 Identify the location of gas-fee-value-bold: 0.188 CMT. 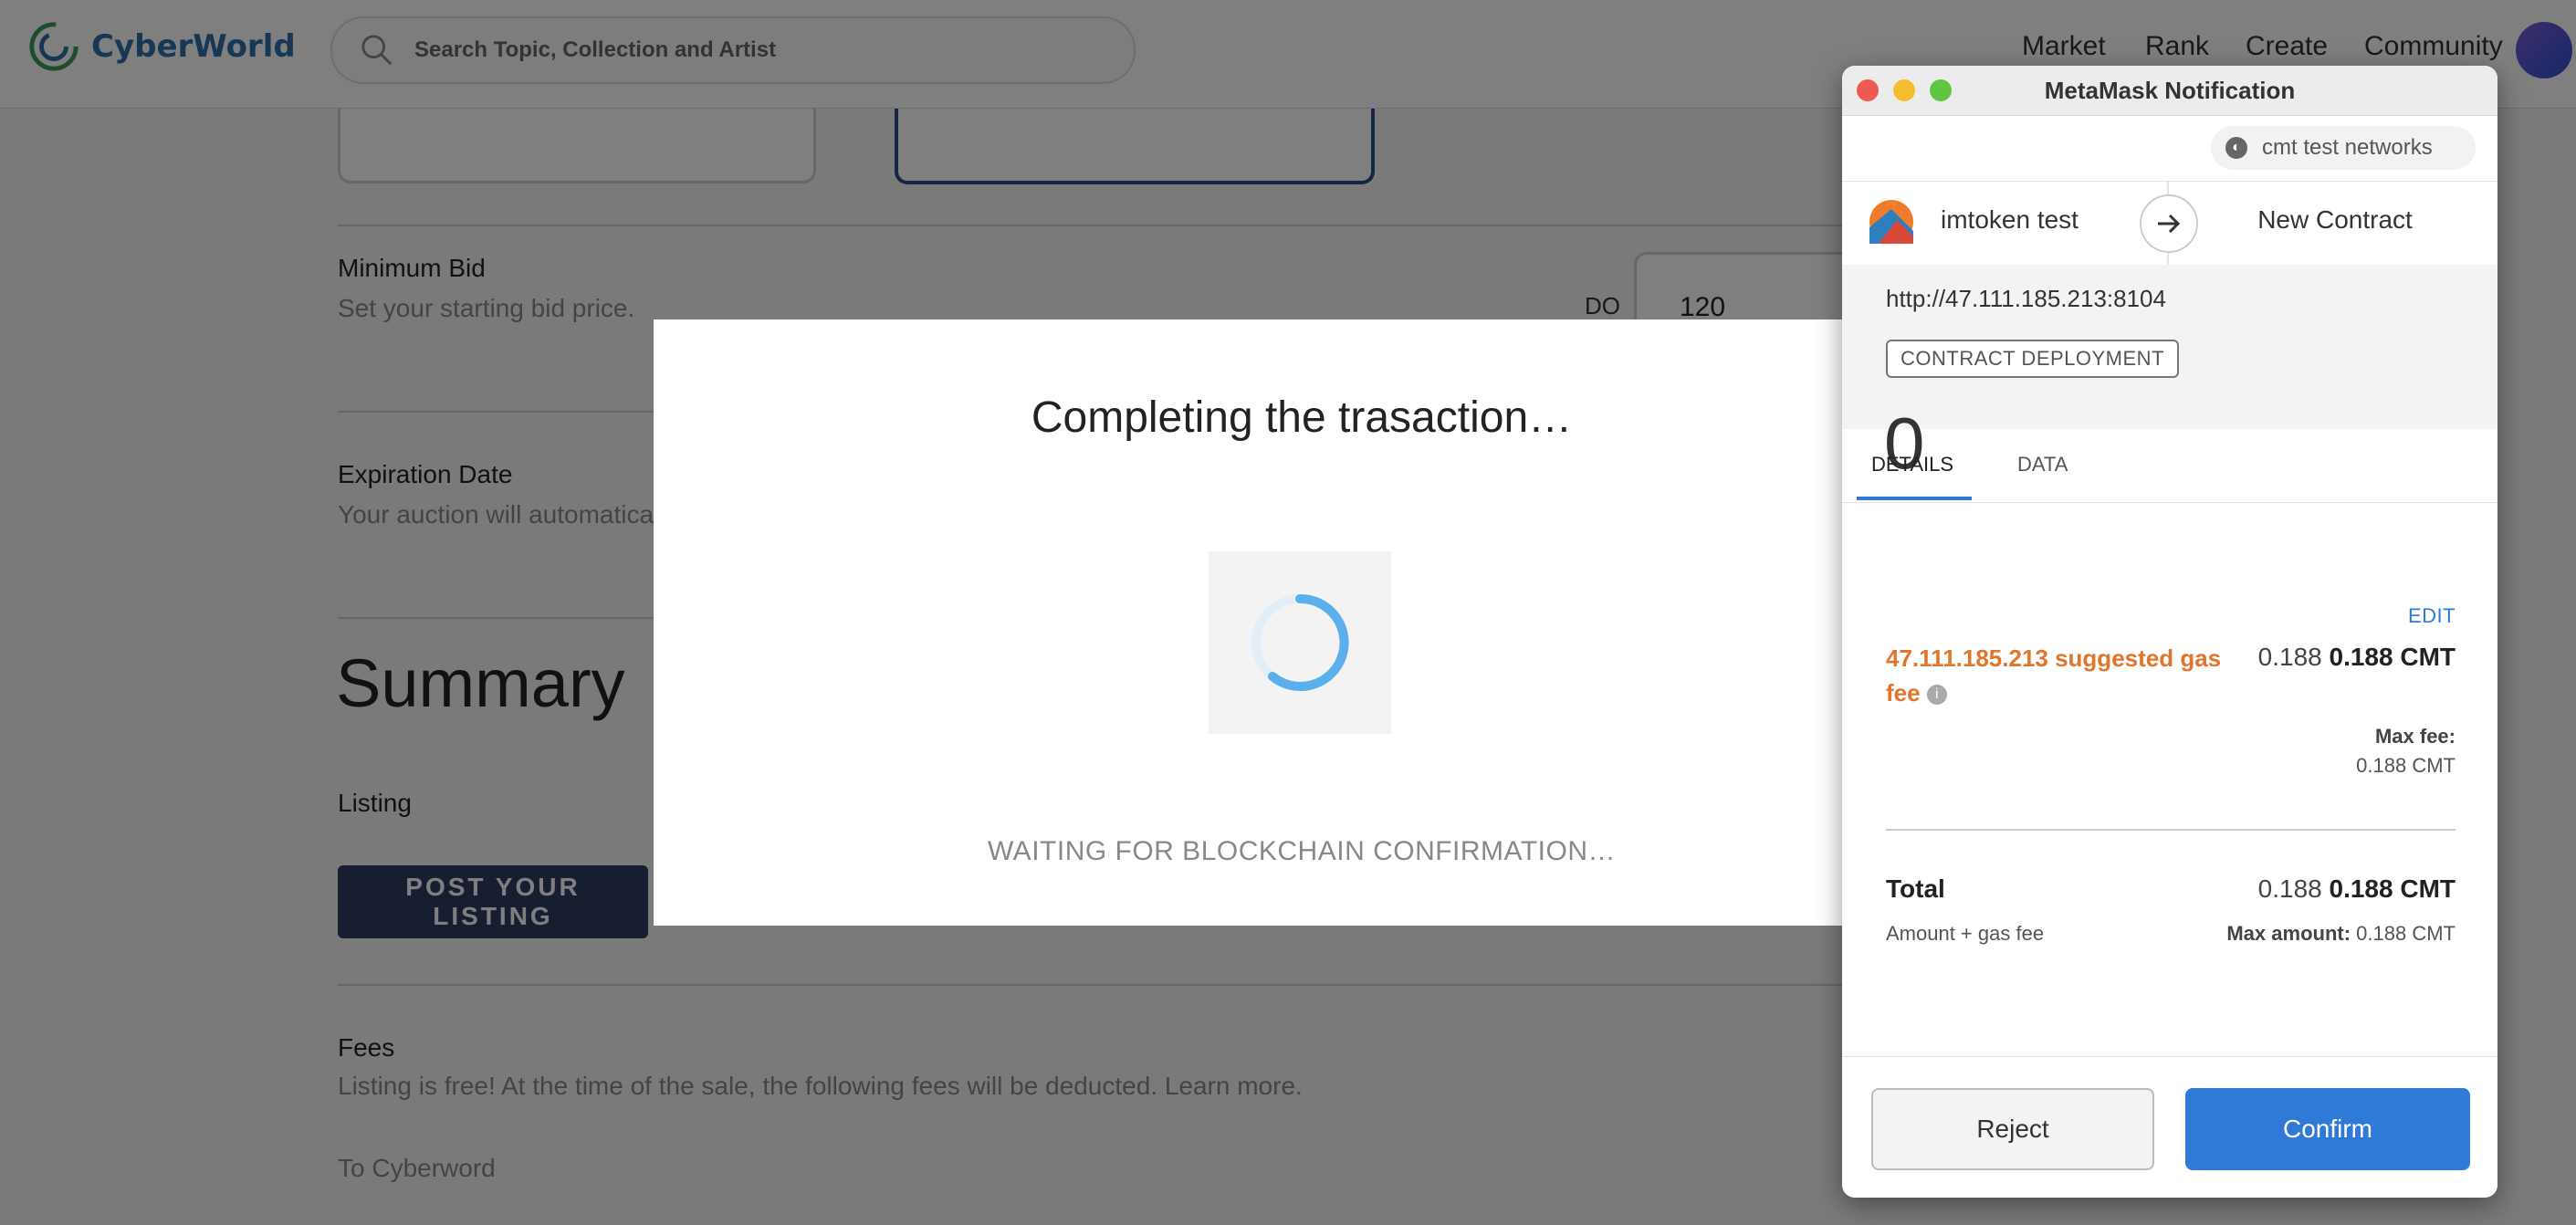
(2392, 657).